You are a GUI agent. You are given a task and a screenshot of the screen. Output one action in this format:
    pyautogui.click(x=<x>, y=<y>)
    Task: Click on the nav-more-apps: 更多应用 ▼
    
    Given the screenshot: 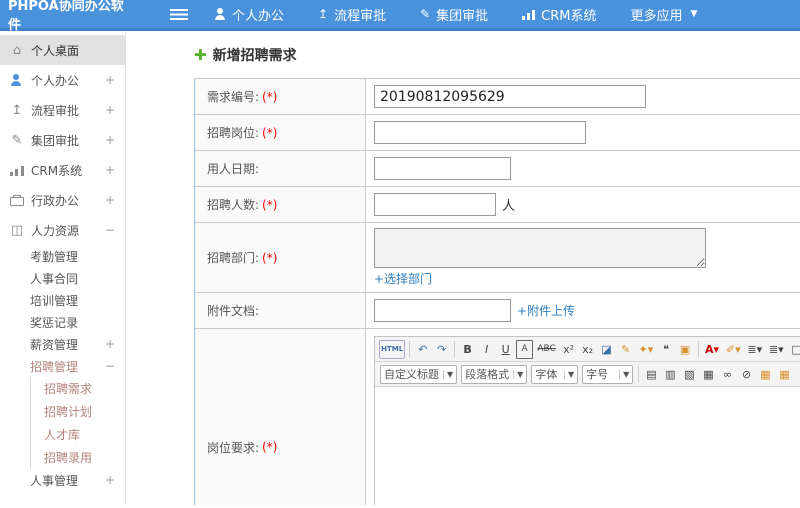 What is the action you would take?
    pyautogui.click(x=664, y=14)
    